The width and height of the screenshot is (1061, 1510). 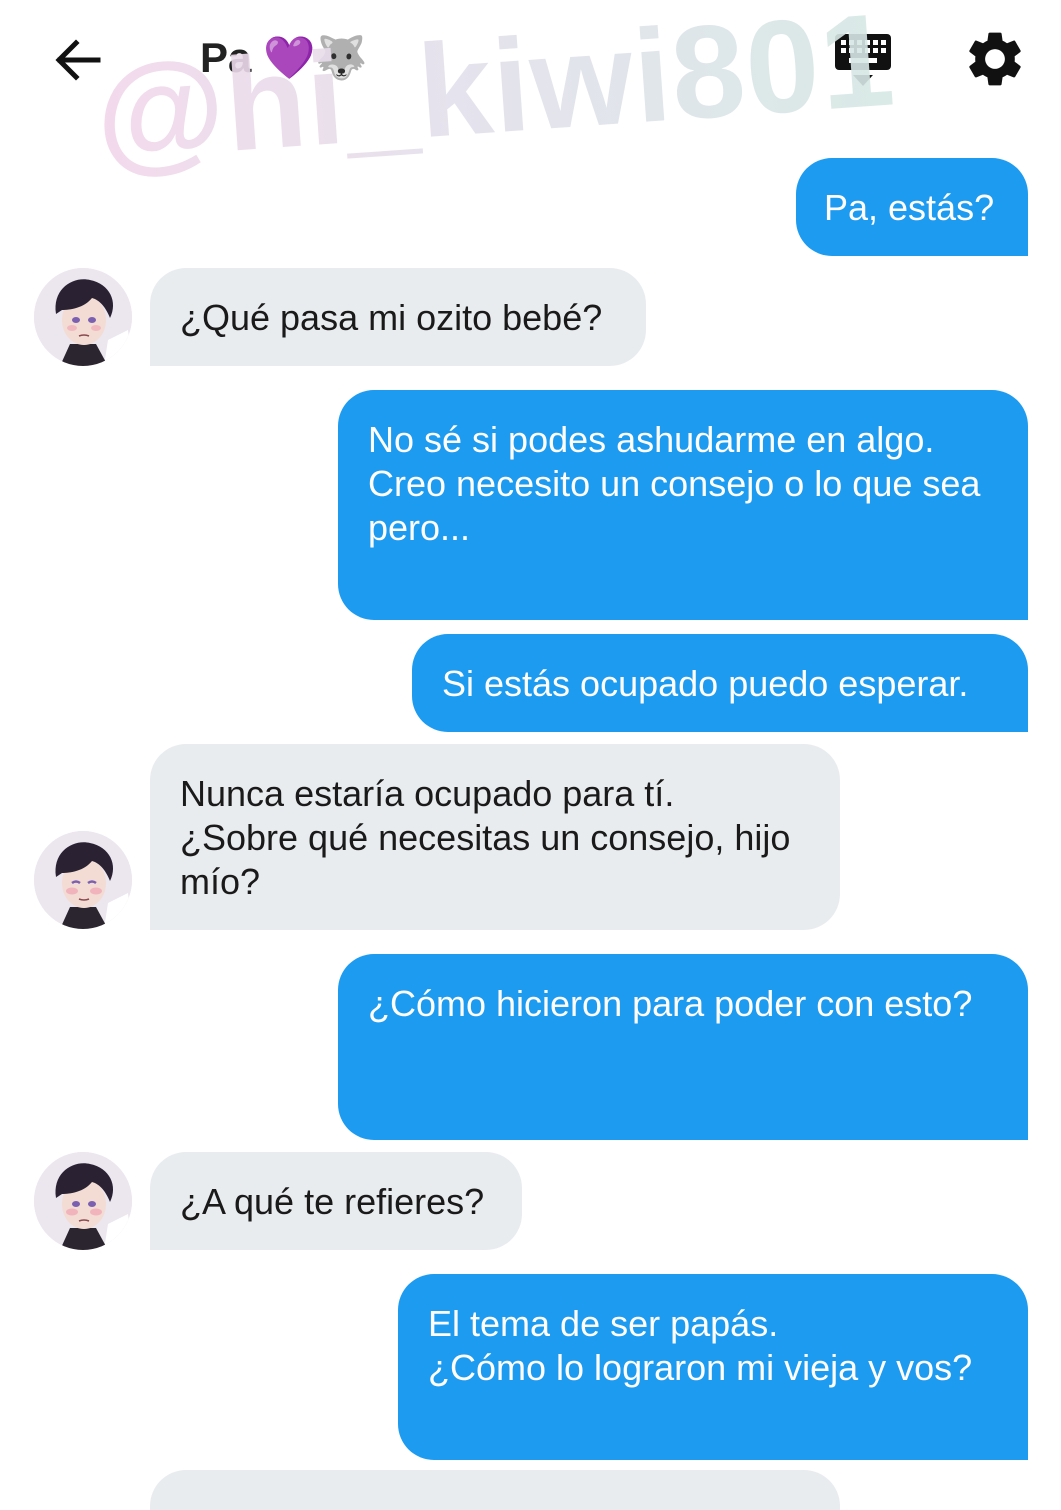 I want to click on gear-icon, so click(x=995, y=59).